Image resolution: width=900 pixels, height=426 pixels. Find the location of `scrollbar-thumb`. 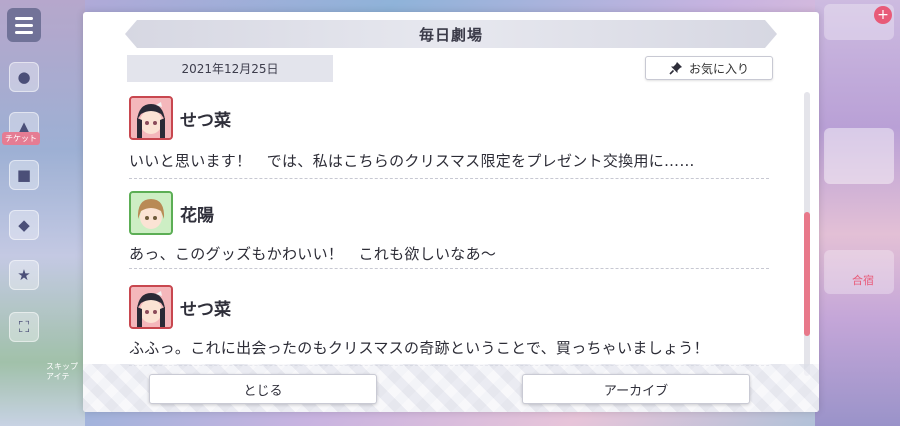

scrollbar-thumb is located at coordinates (807, 274).